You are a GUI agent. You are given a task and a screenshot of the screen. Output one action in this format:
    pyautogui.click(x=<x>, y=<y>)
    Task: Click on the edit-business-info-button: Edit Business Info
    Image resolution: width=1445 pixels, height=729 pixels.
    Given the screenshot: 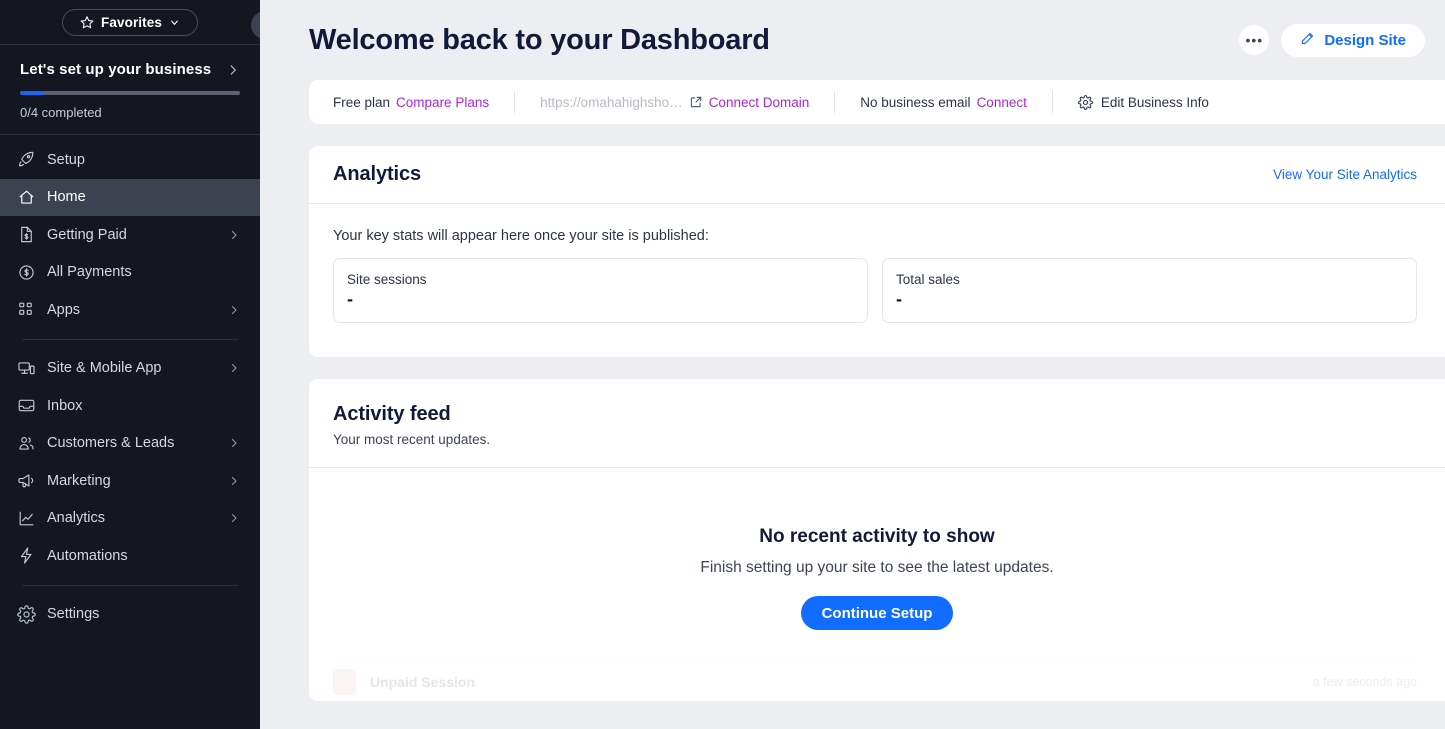 What is the action you would take?
    pyautogui.click(x=1143, y=102)
    